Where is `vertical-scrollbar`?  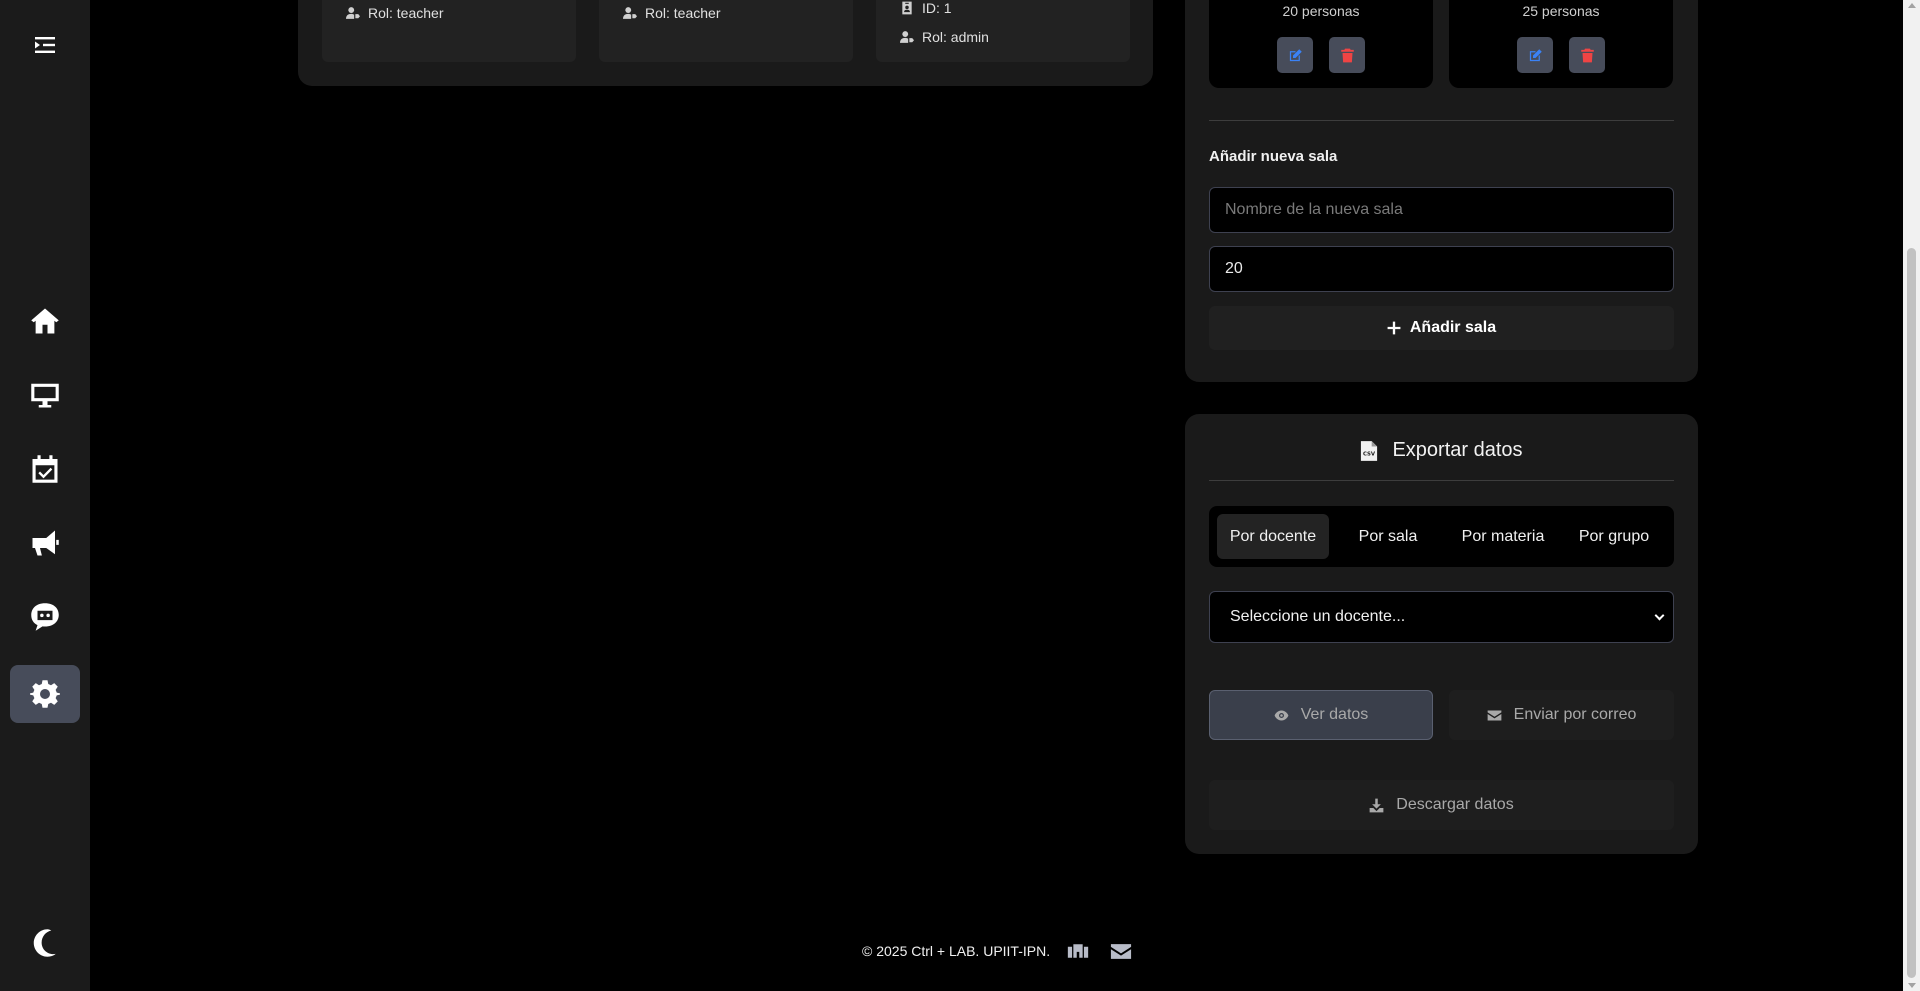
vertical-scrollbar is located at coordinates (1911, 495).